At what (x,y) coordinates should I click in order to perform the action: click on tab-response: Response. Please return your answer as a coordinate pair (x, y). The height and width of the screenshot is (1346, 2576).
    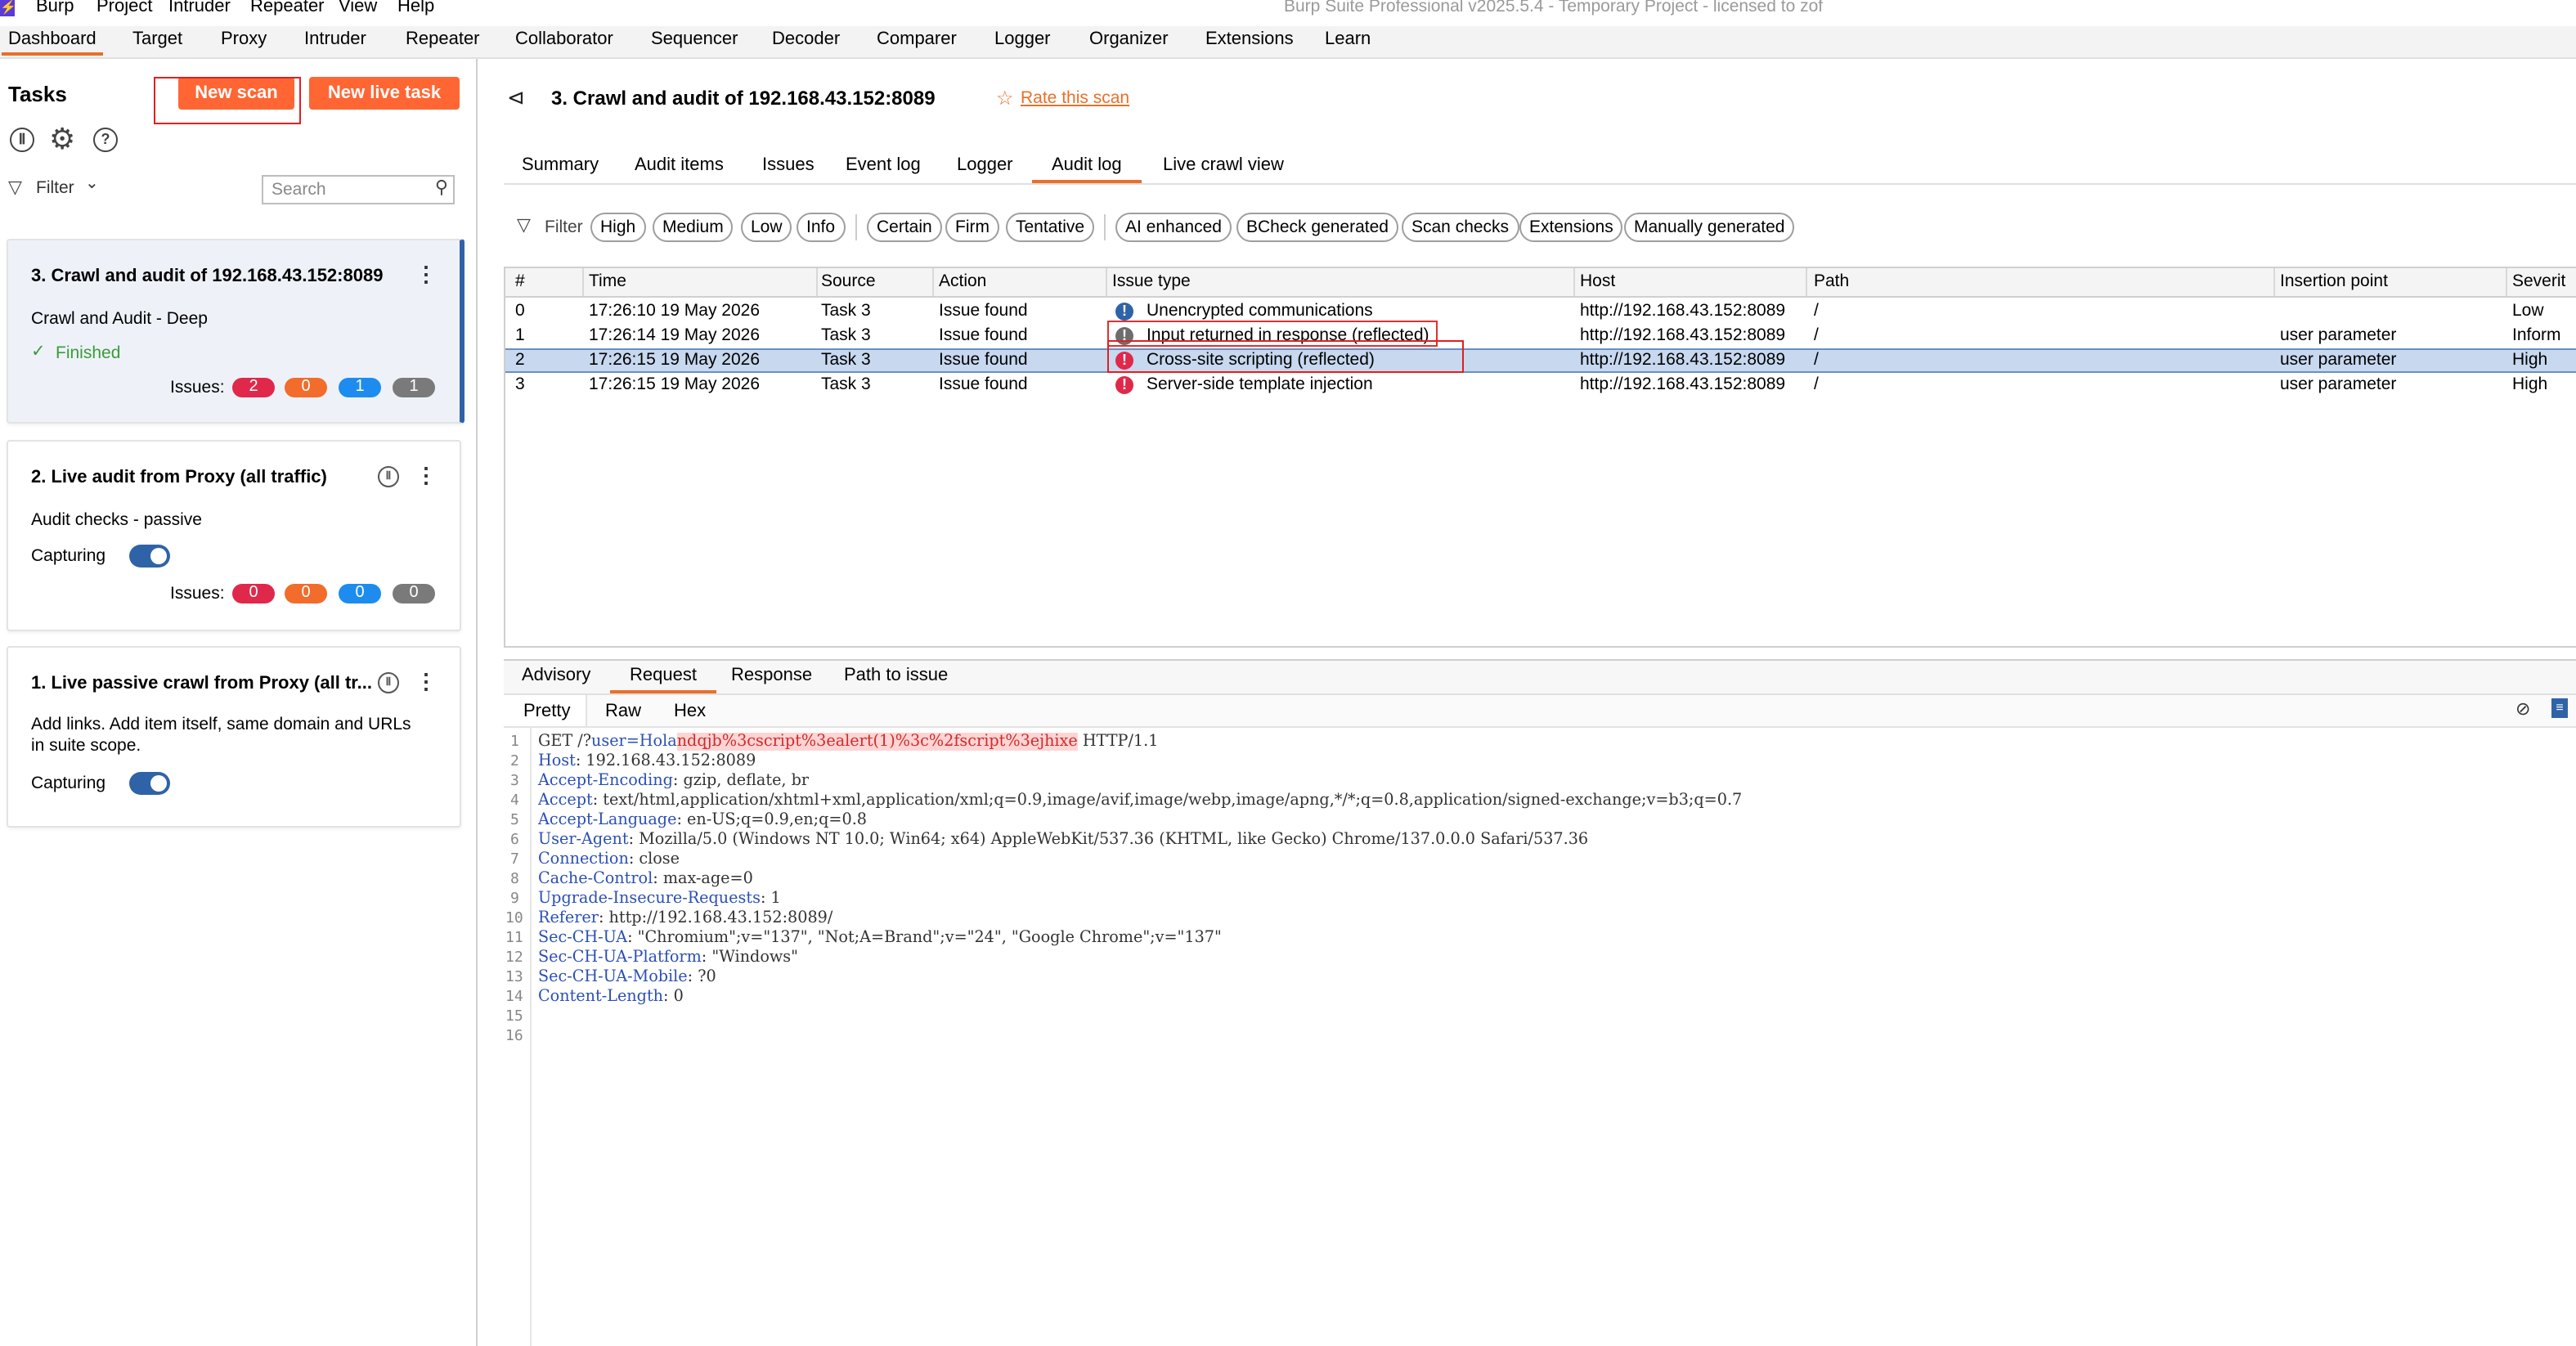
    Looking at the image, I should click on (771, 675).